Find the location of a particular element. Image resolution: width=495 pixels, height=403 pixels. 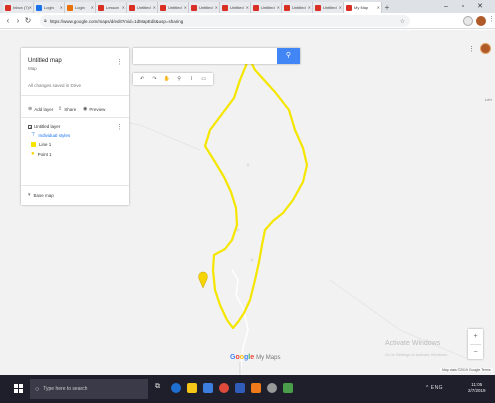

individual-styles-label: Individual styles is located at coordinates (54, 135).